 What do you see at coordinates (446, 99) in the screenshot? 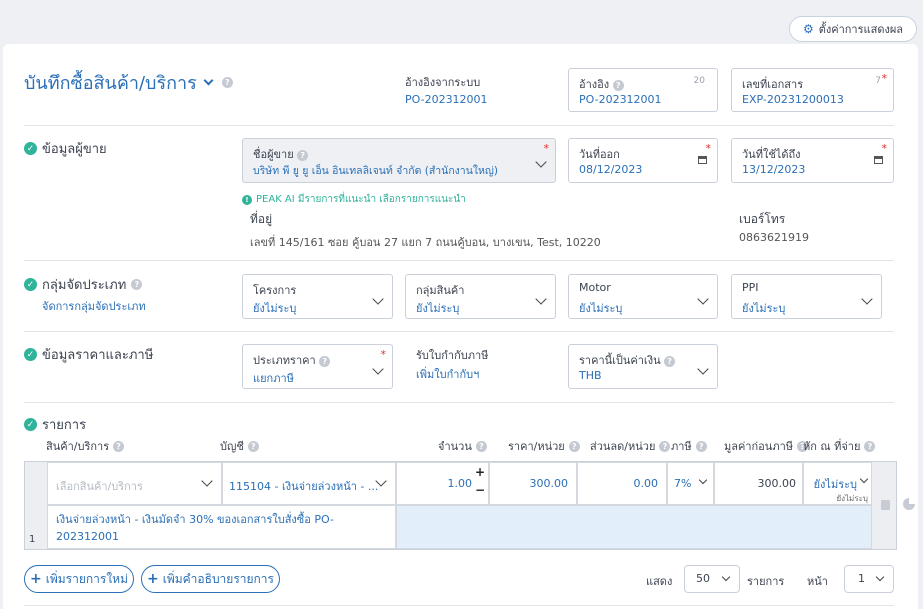
I see `ref-system-link: PO-202312001` at bounding box center [446, 99].